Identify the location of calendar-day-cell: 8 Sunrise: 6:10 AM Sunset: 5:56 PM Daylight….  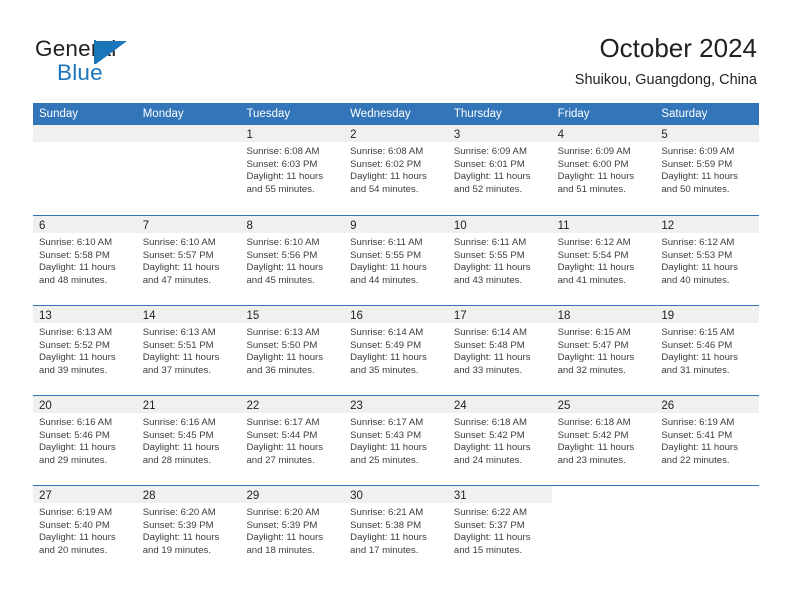
(292, 260).